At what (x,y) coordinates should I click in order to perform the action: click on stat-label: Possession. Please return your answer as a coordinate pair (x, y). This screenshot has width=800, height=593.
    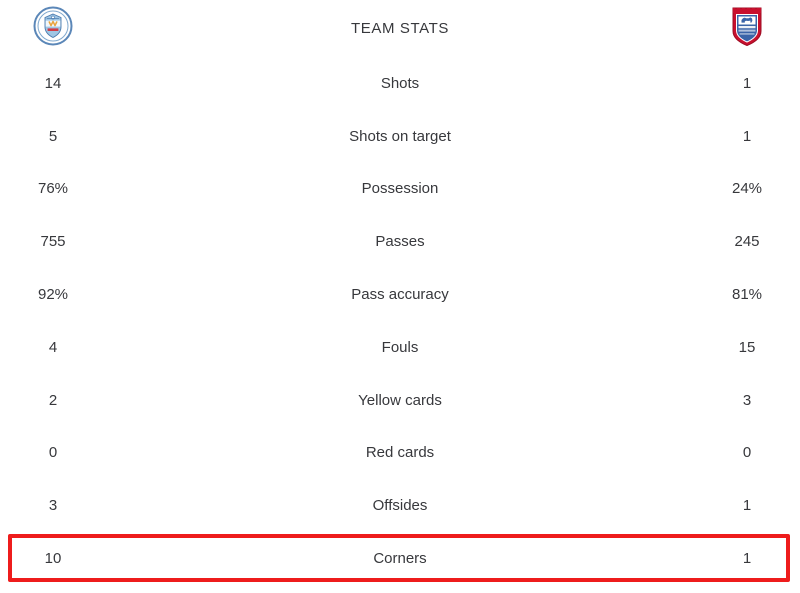
    Looking at the image, I should click on (400, 189).